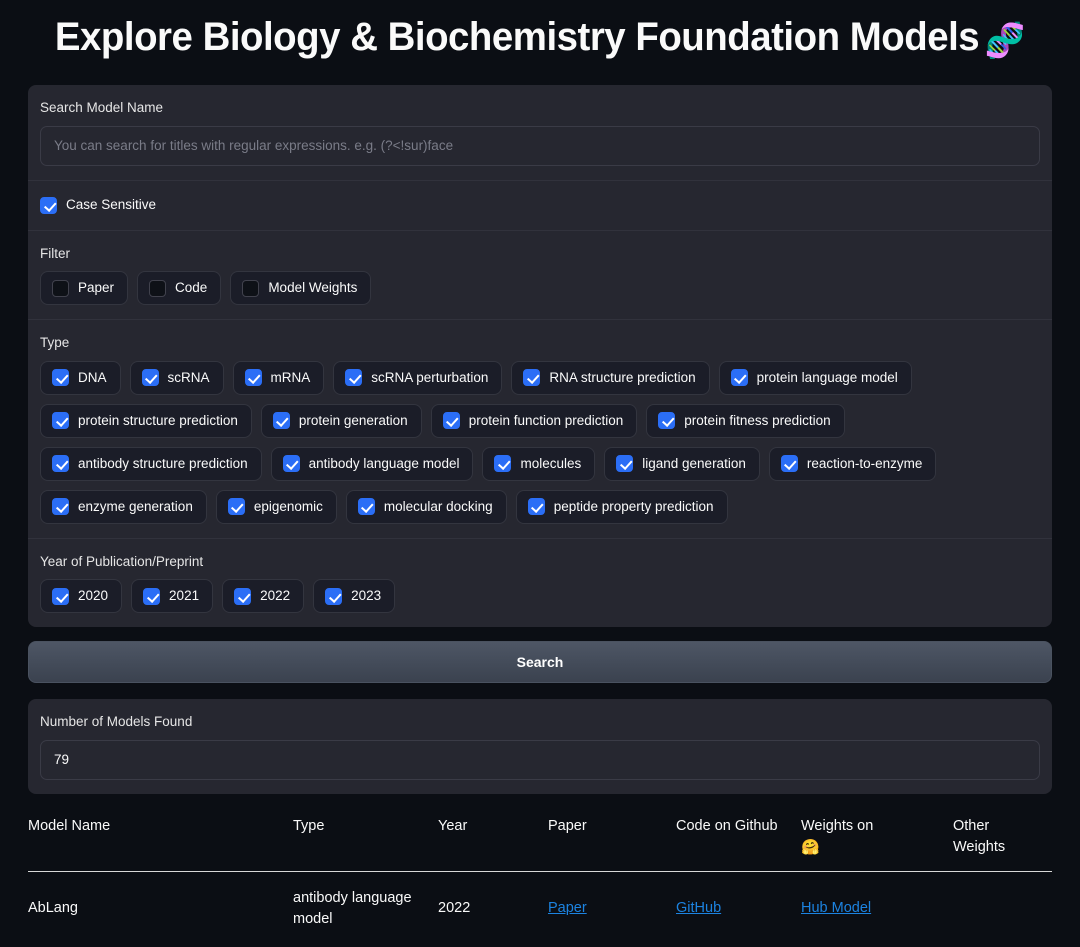 The image size is (1080, 947). I want to click on type-option-label: mRNA, so click(290, 377).